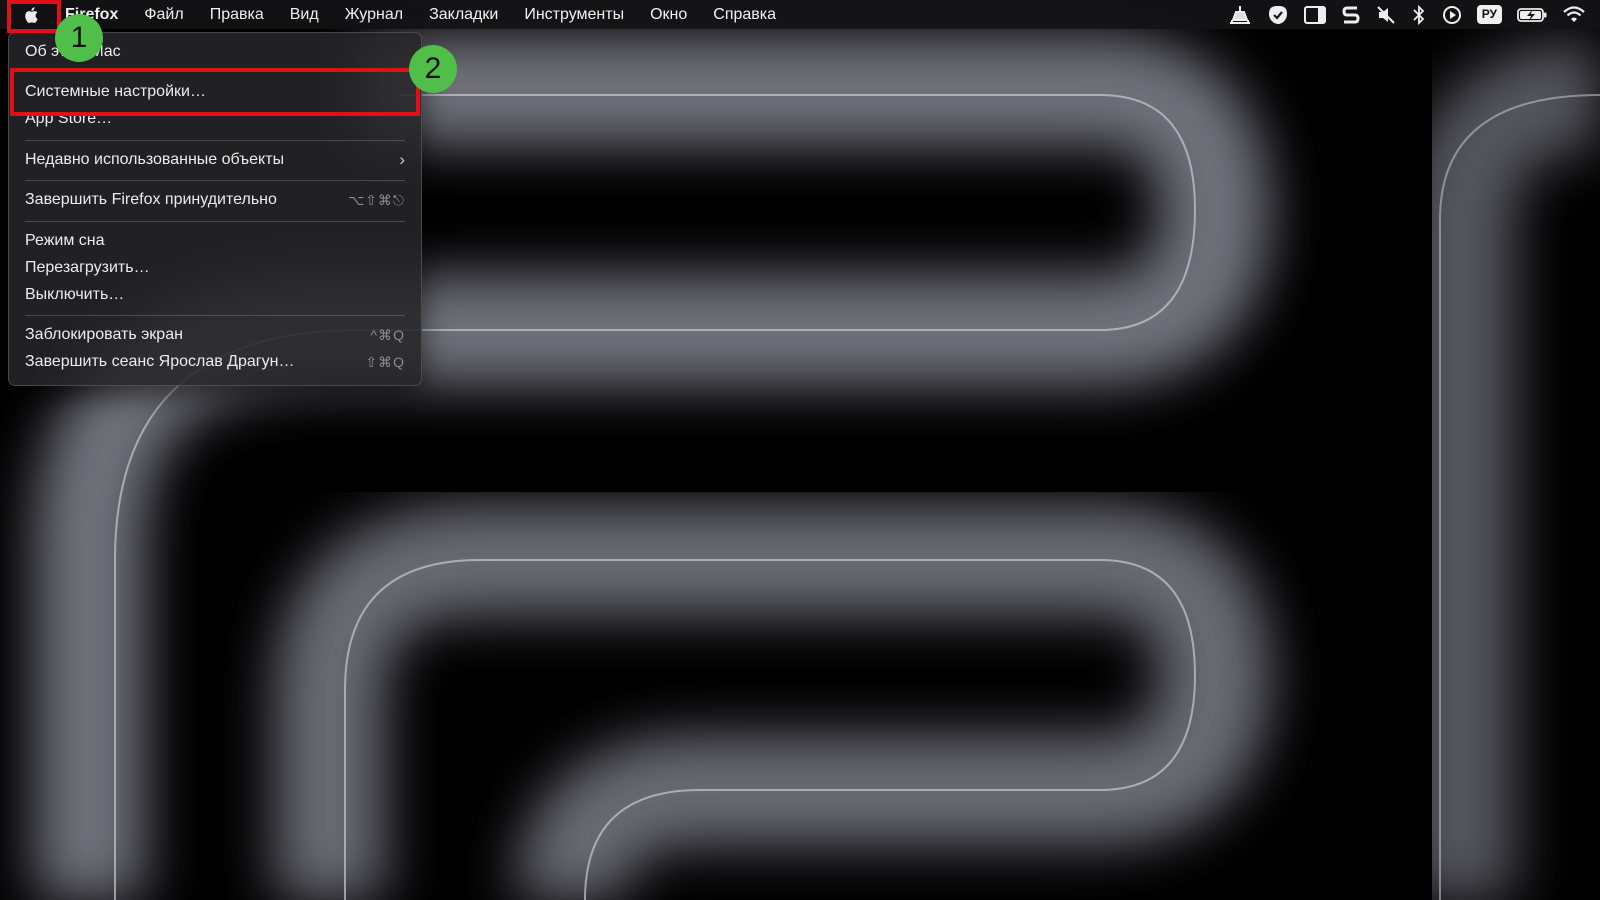 This screenshot has height=900, width=1600. I want to click on bluetooth-icon, so click(1419, 14).